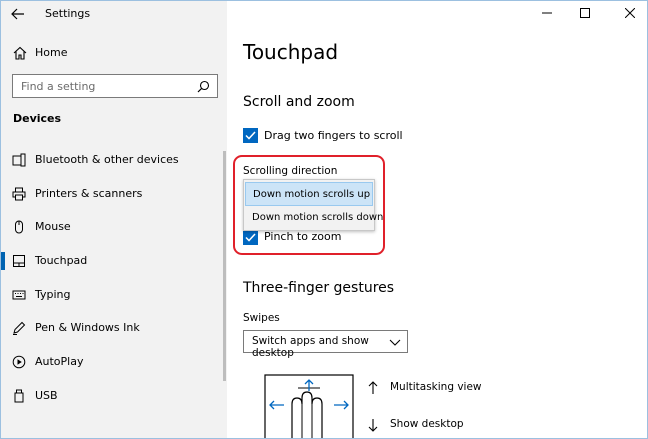  What do you see at coordinates (310, 347) in the screenshot?
I see `swipes-select-value: Switch apps and show desktop` at bounding box center [310, 347].